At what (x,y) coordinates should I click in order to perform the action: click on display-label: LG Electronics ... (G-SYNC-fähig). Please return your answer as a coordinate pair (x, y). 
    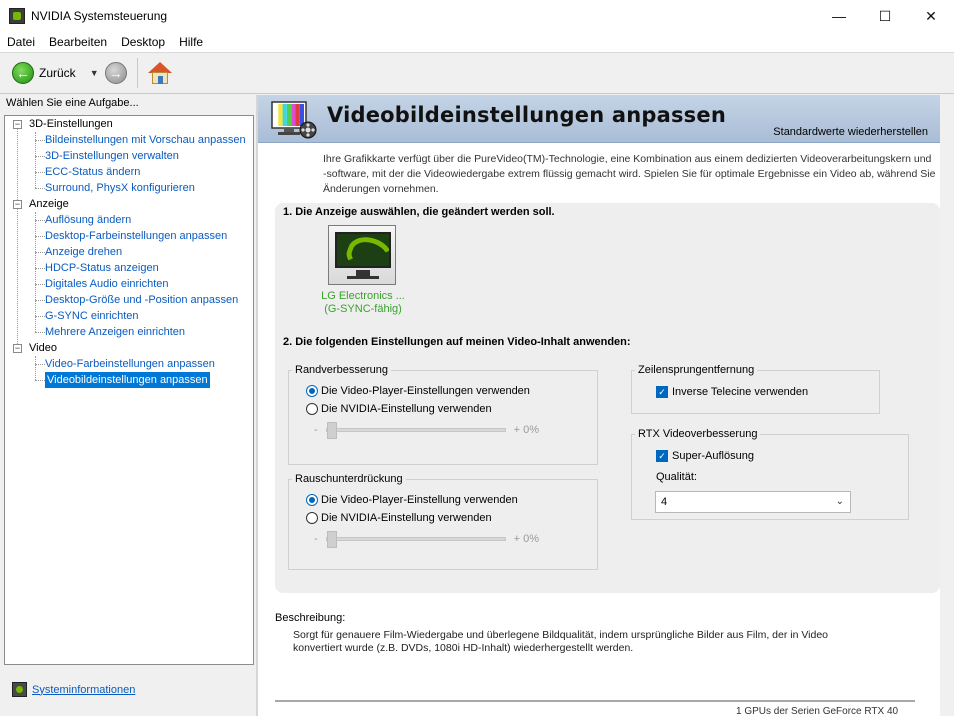
    Looking at the image, I should click on (363, 303).